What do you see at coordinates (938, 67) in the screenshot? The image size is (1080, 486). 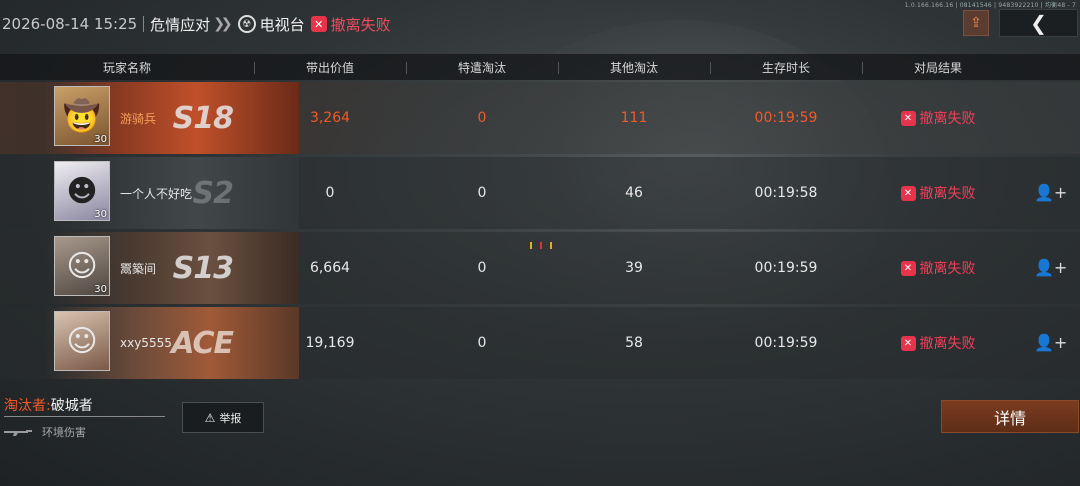 I see `column-match-result: 对局结果` at bounding box center [938, 67].